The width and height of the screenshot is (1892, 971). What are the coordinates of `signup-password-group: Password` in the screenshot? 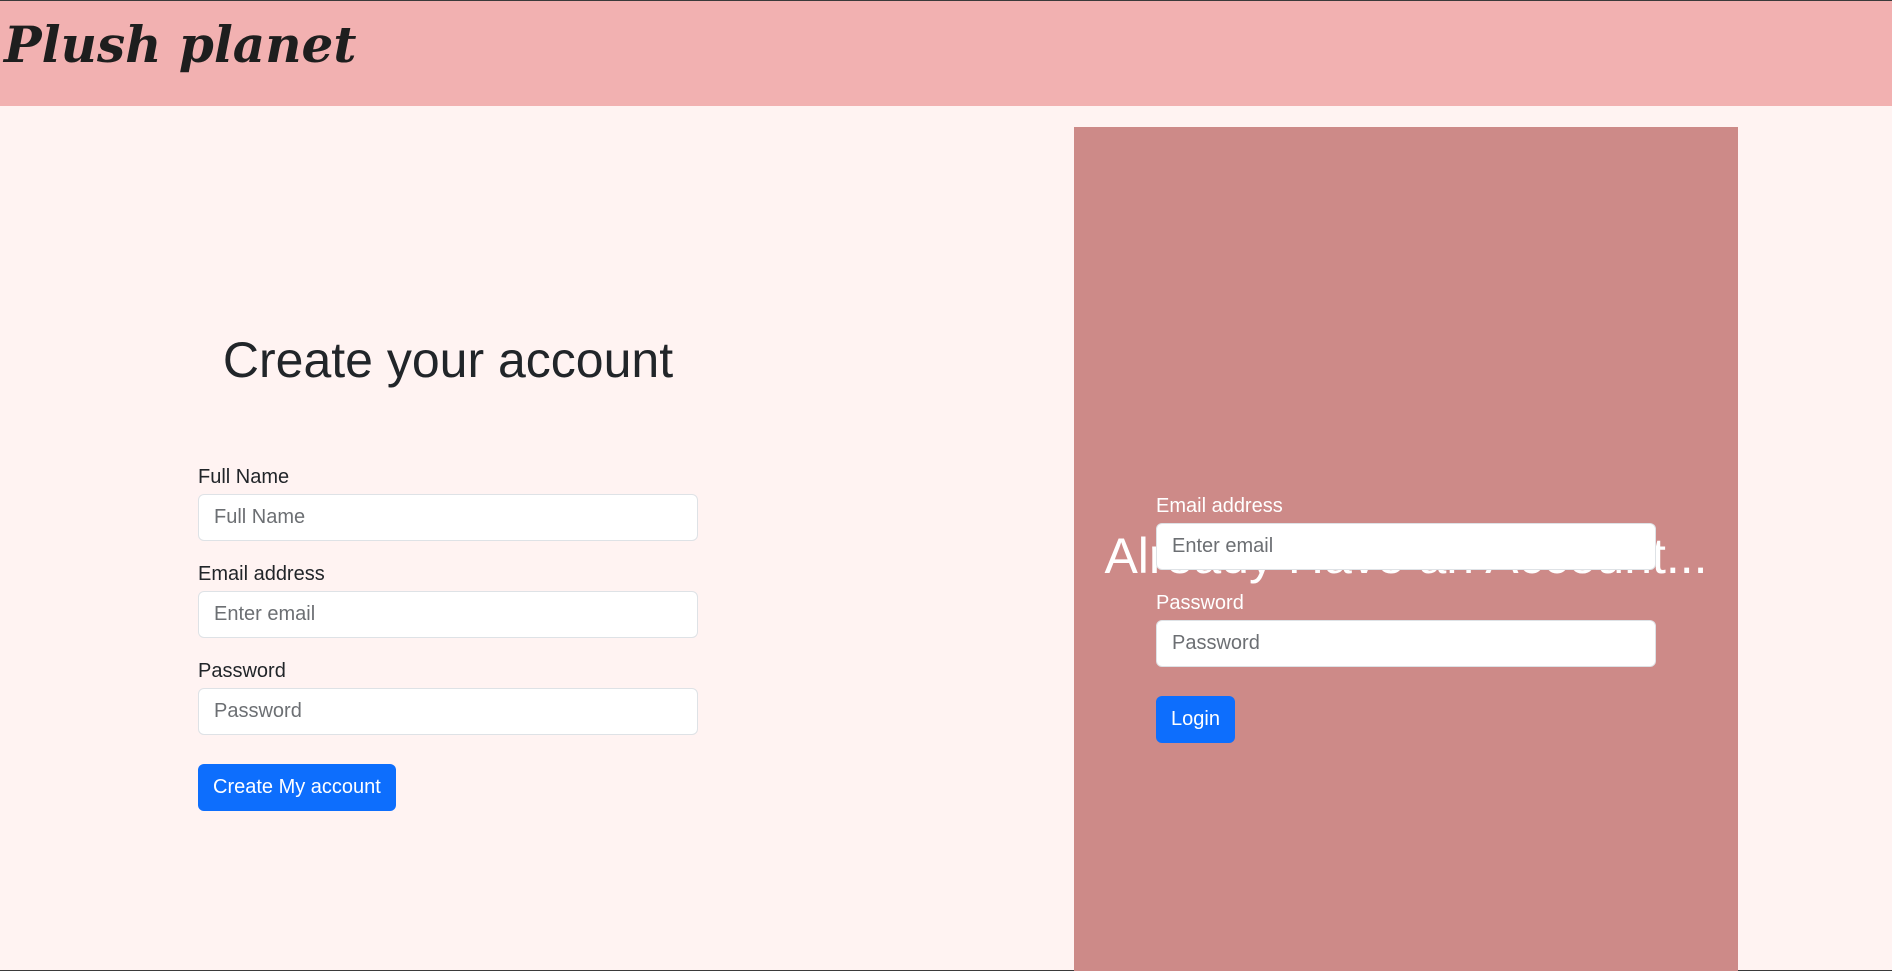 It's located at (448, 696).